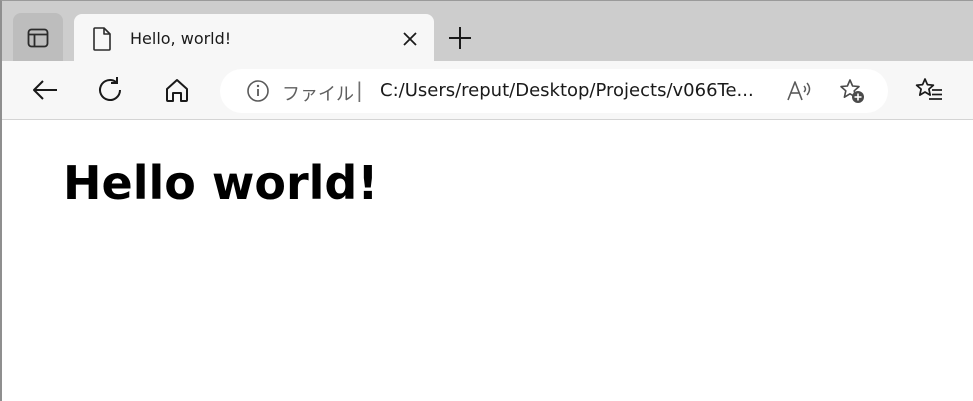 This screenshot has width=973, height=401. What do you see at coordinates (410, 39) in the screenshot?
I see `close-icon` at bounding box center [410, 39].